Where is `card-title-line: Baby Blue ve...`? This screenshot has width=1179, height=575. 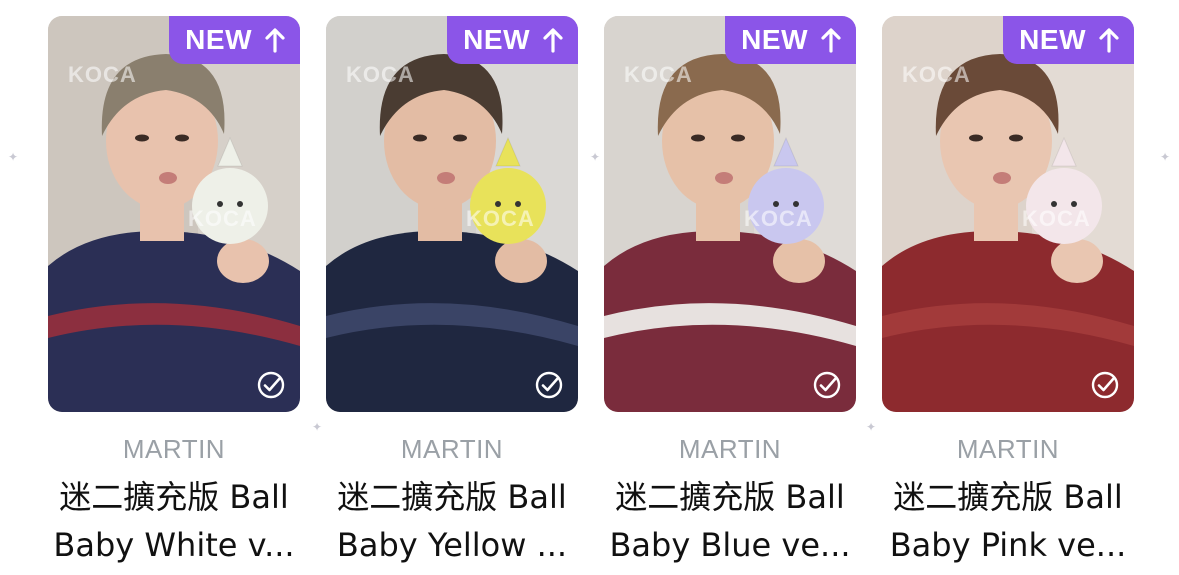 card-title-line: Baby Blue ve... is located at coordinates (730, 545).